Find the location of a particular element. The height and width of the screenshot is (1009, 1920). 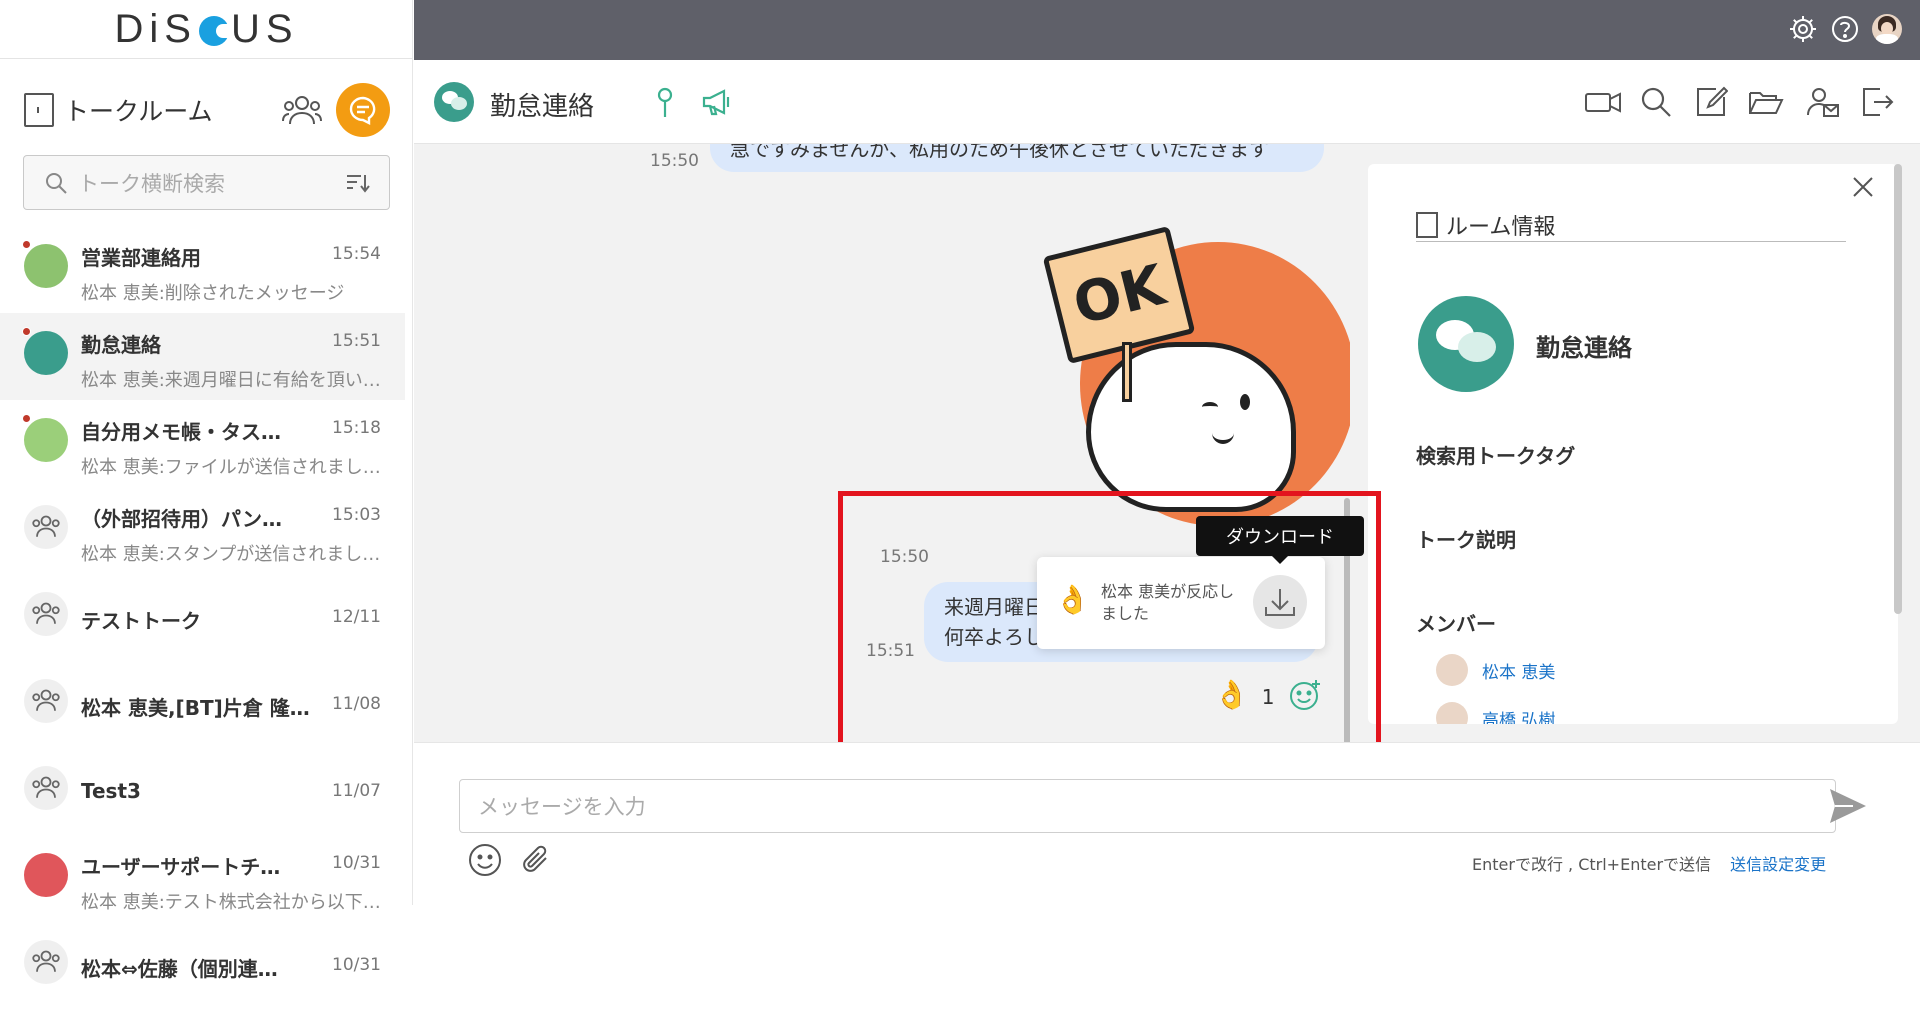

new-talk-button is located at coordinates (363, 110).